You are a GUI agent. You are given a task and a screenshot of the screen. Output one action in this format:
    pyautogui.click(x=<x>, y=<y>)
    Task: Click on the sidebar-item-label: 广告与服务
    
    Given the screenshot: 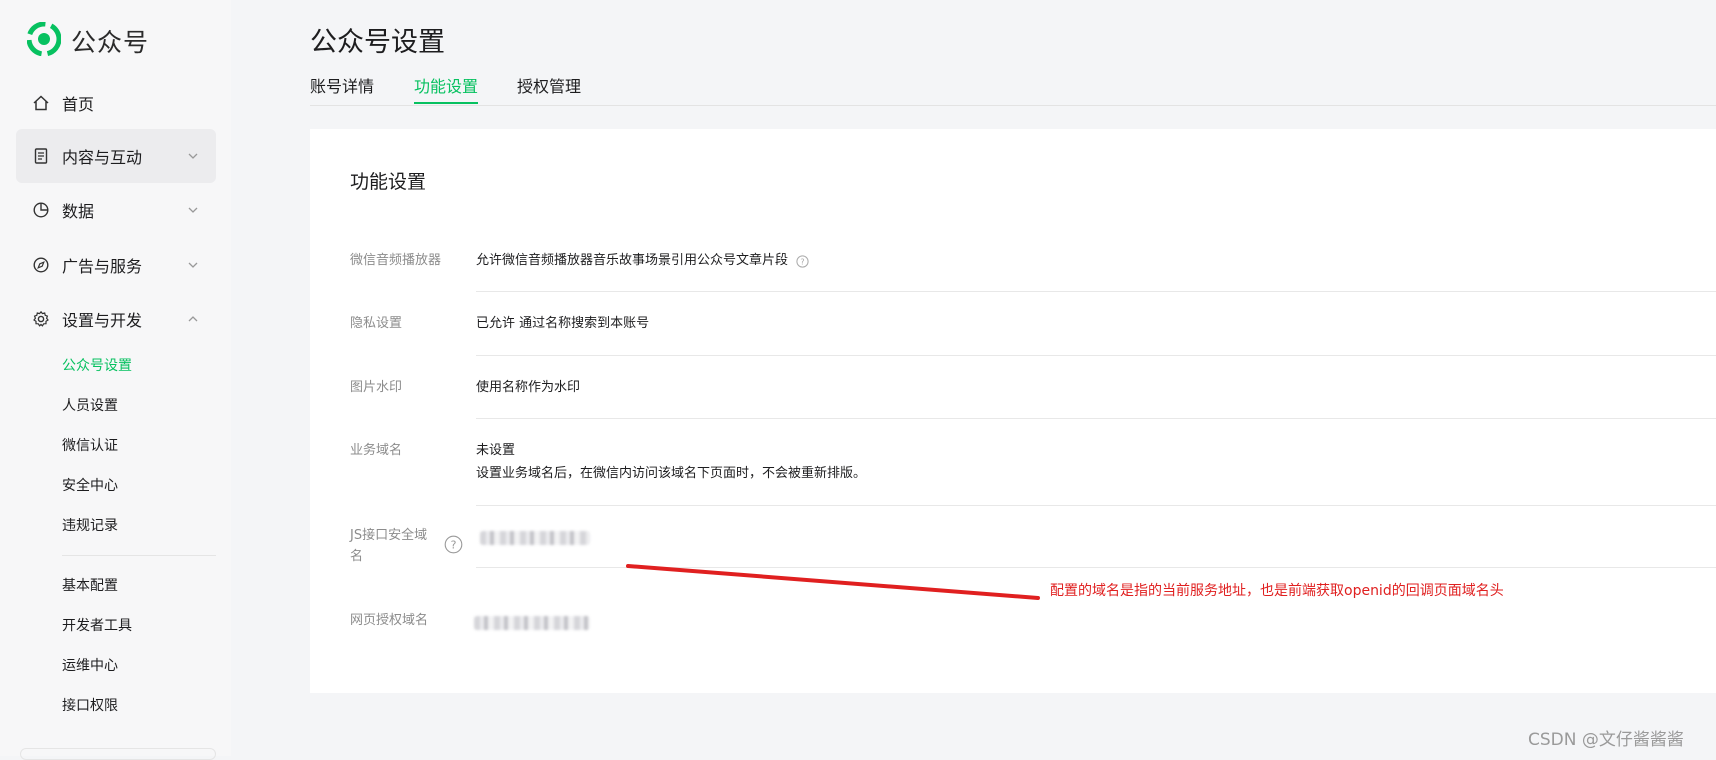 What is the action you would take?
    pyautogui.click(x=102, y=266)
    